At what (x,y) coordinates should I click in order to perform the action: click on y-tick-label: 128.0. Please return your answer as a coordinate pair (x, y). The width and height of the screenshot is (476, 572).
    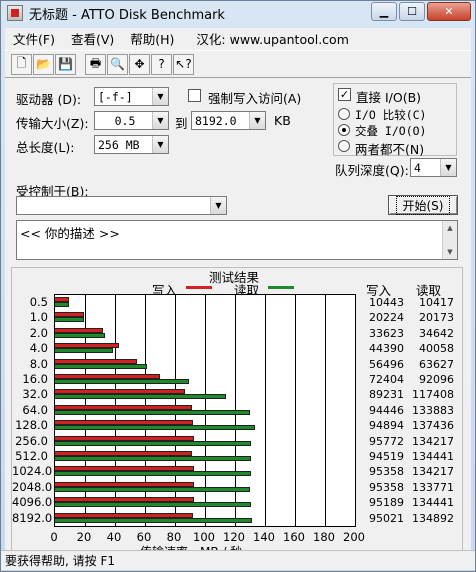
    Looking at the image, I should click on (31, 425).